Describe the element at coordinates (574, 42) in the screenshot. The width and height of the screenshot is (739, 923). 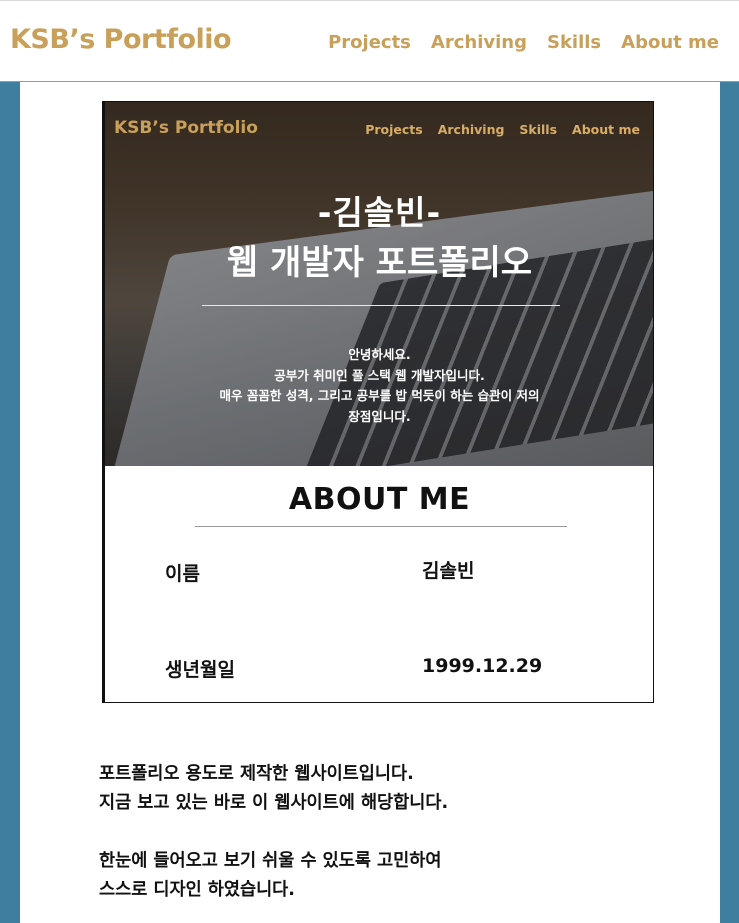
I see `nav-skills: Skills` at that location.